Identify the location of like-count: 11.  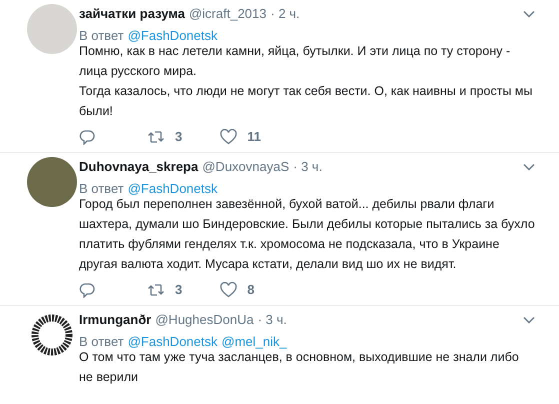
(254, 137).